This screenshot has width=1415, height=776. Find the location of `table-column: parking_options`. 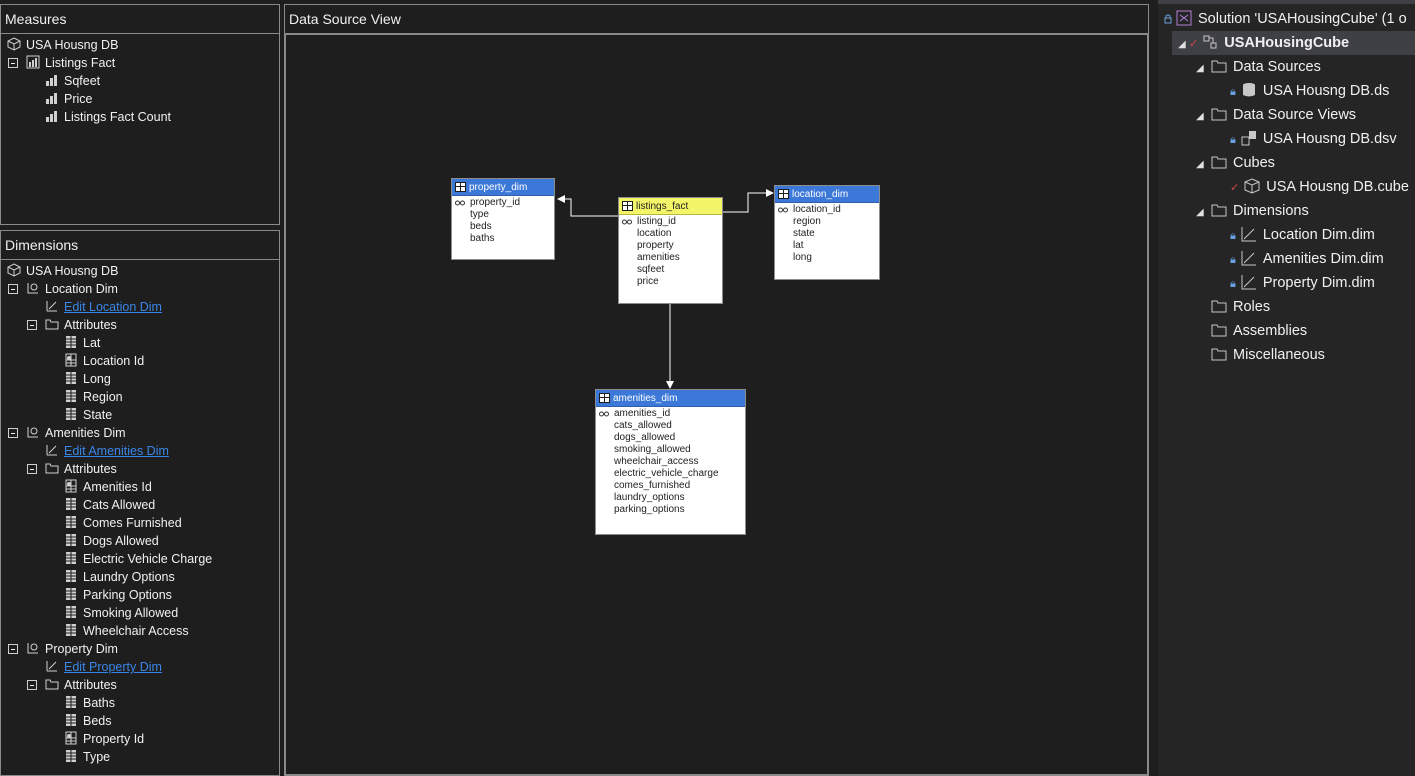

table-column: parking_options is located at coordinates (670, 510).